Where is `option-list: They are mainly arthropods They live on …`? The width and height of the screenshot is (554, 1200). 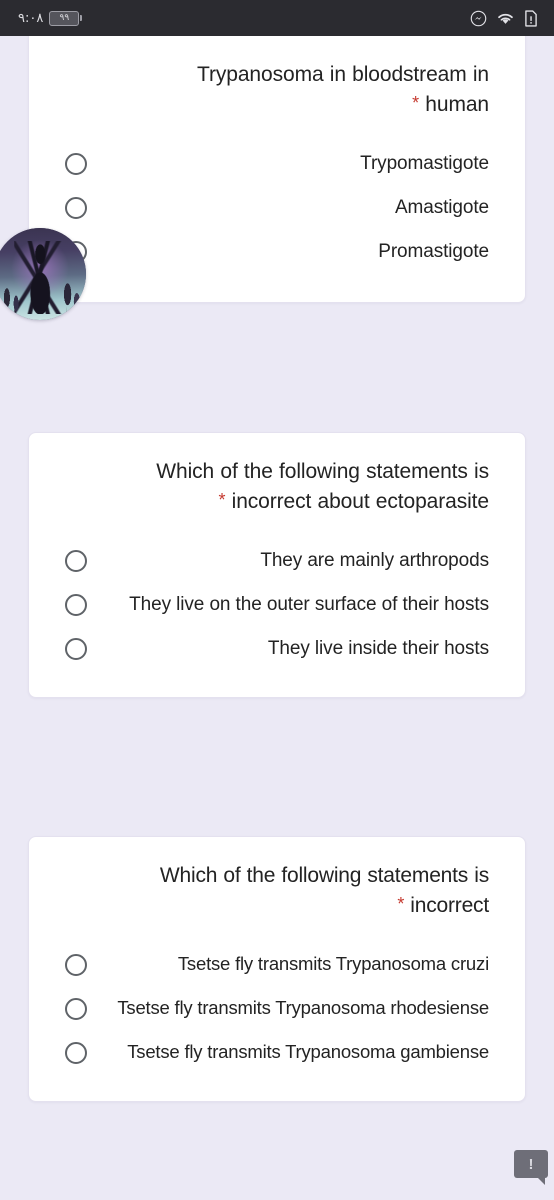 option-list: They are mainly arthropods They live on … is located at coordinates (277, 605).